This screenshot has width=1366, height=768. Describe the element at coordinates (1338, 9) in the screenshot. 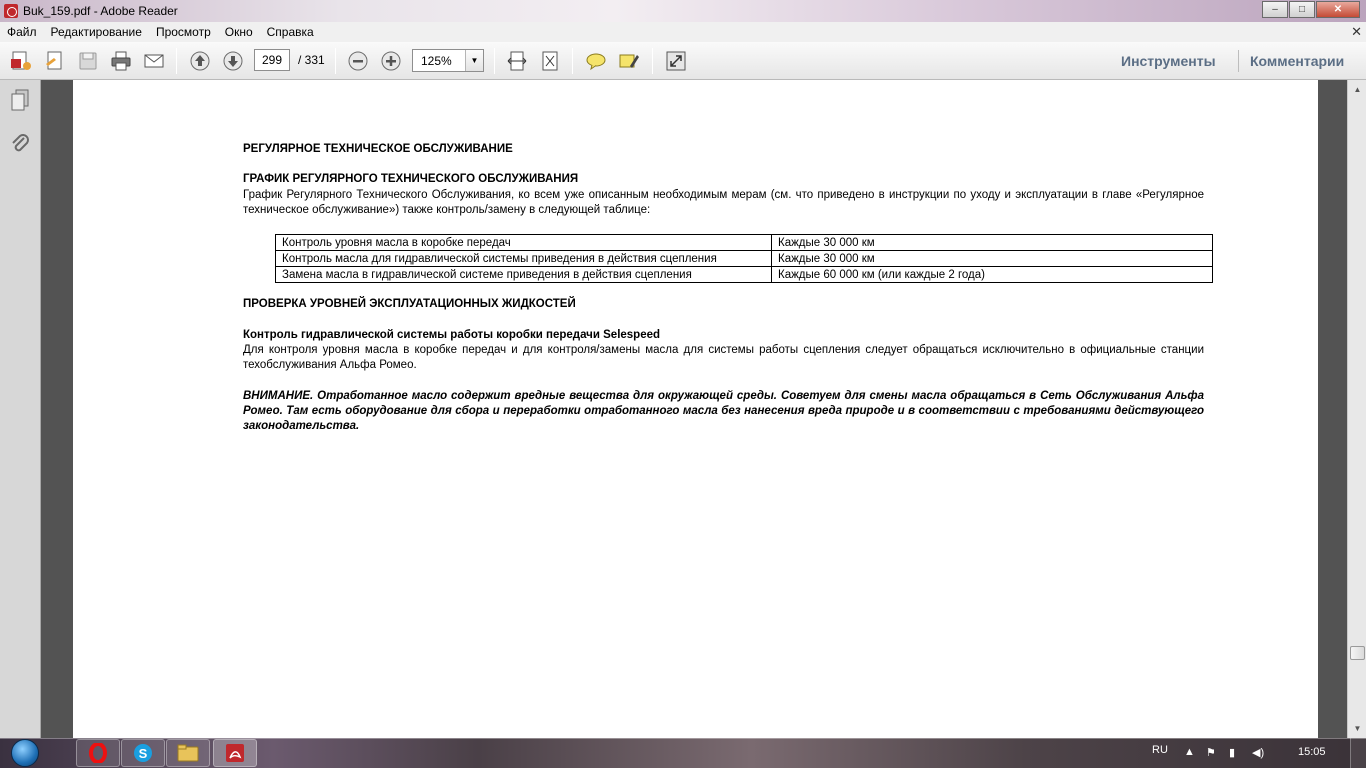

I see `close-button: ✕` at that location.